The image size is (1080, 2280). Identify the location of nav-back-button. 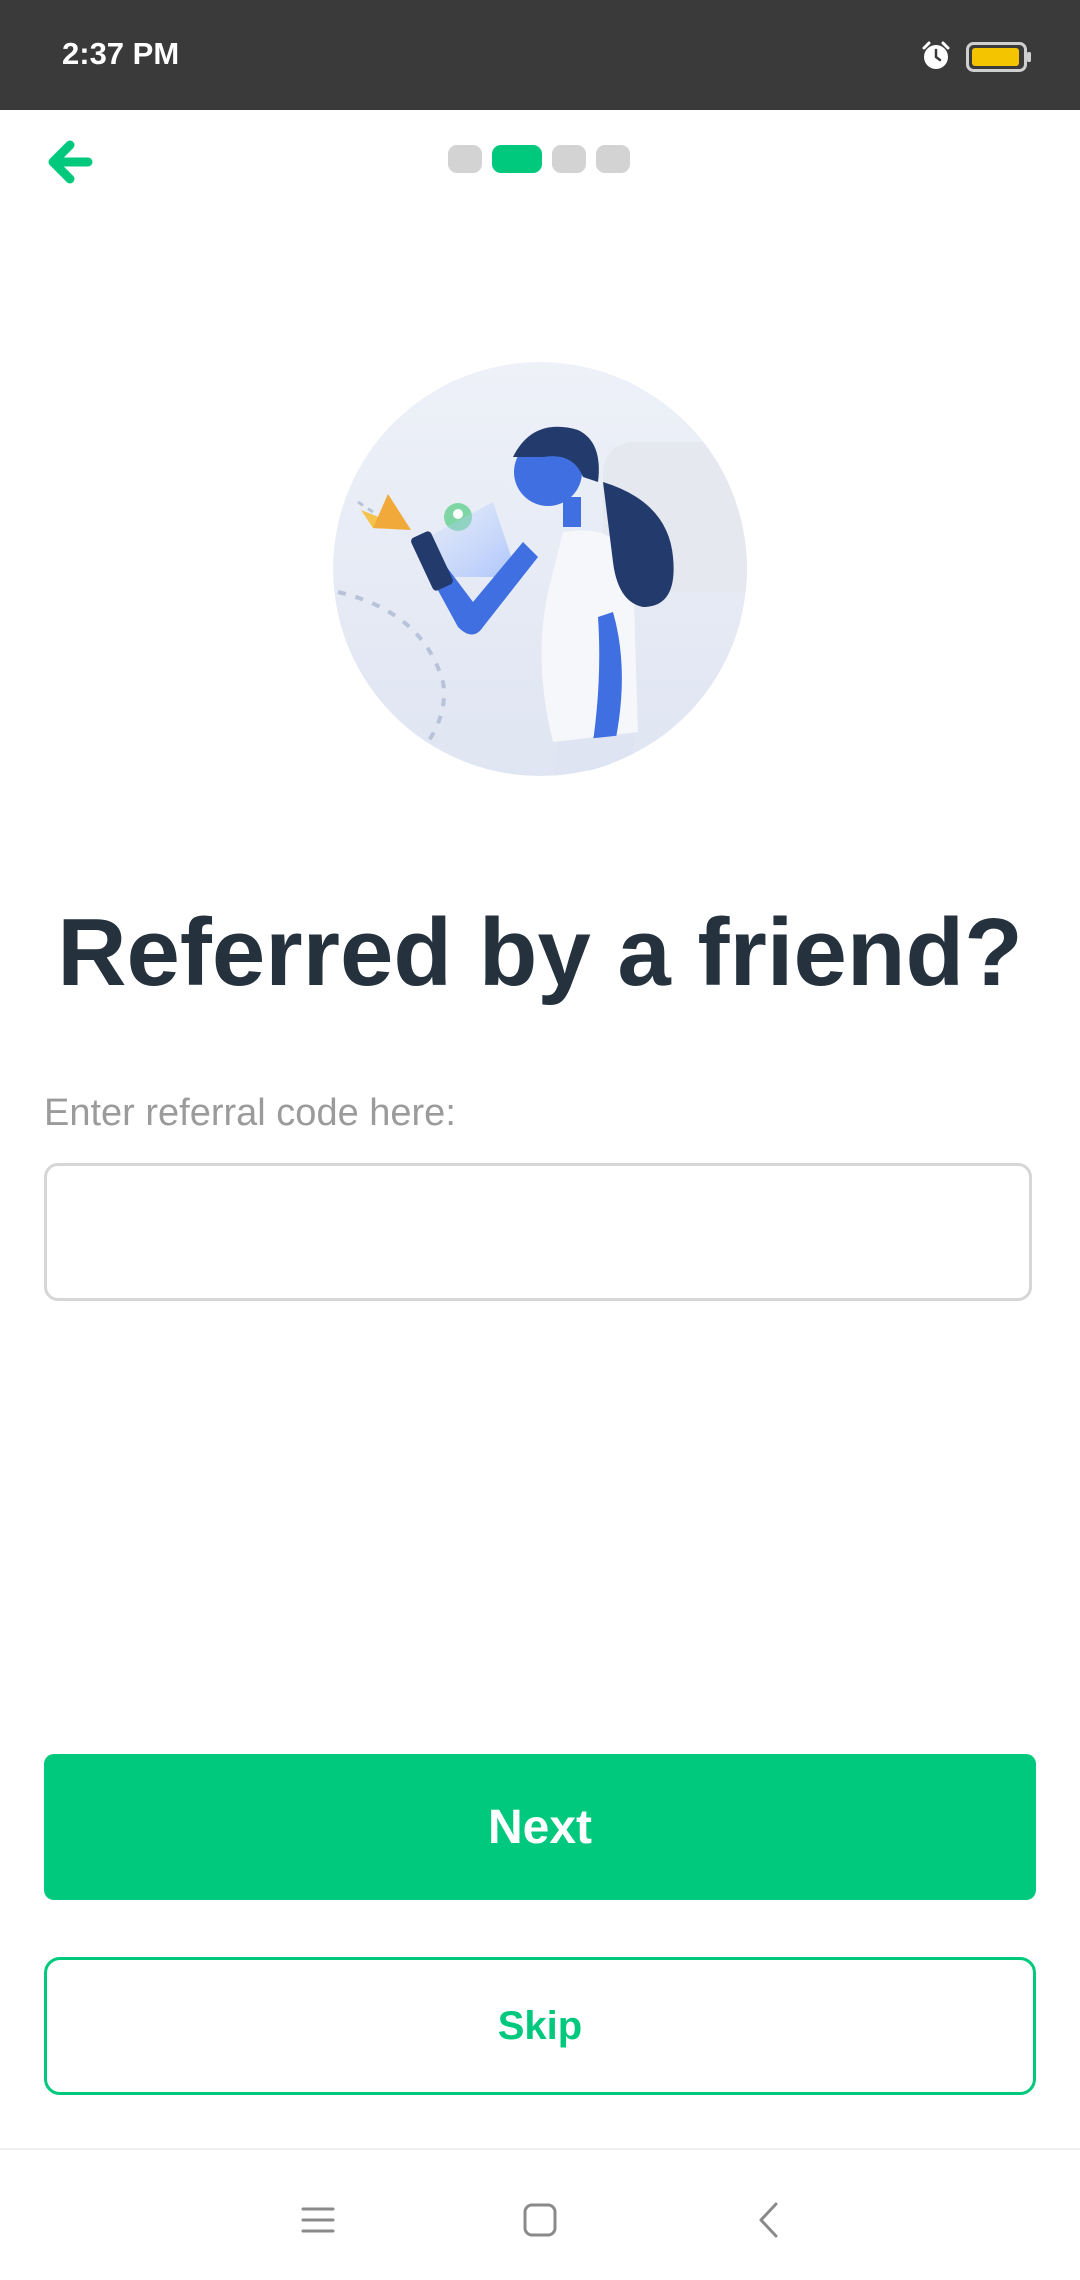
(768, 2220).